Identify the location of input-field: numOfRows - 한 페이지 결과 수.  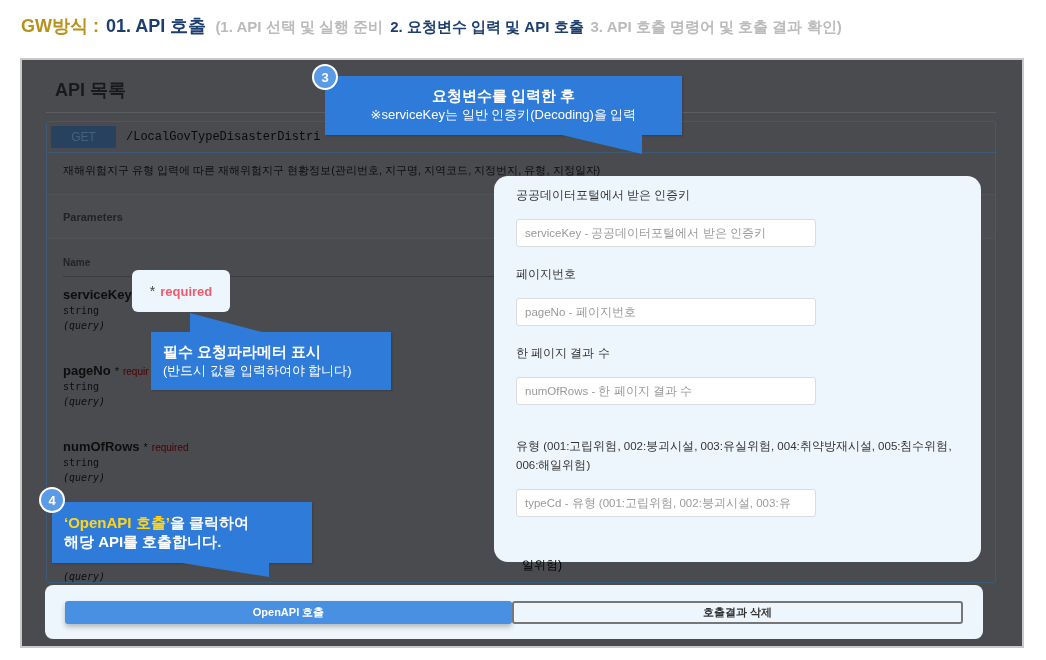
(666, 391).